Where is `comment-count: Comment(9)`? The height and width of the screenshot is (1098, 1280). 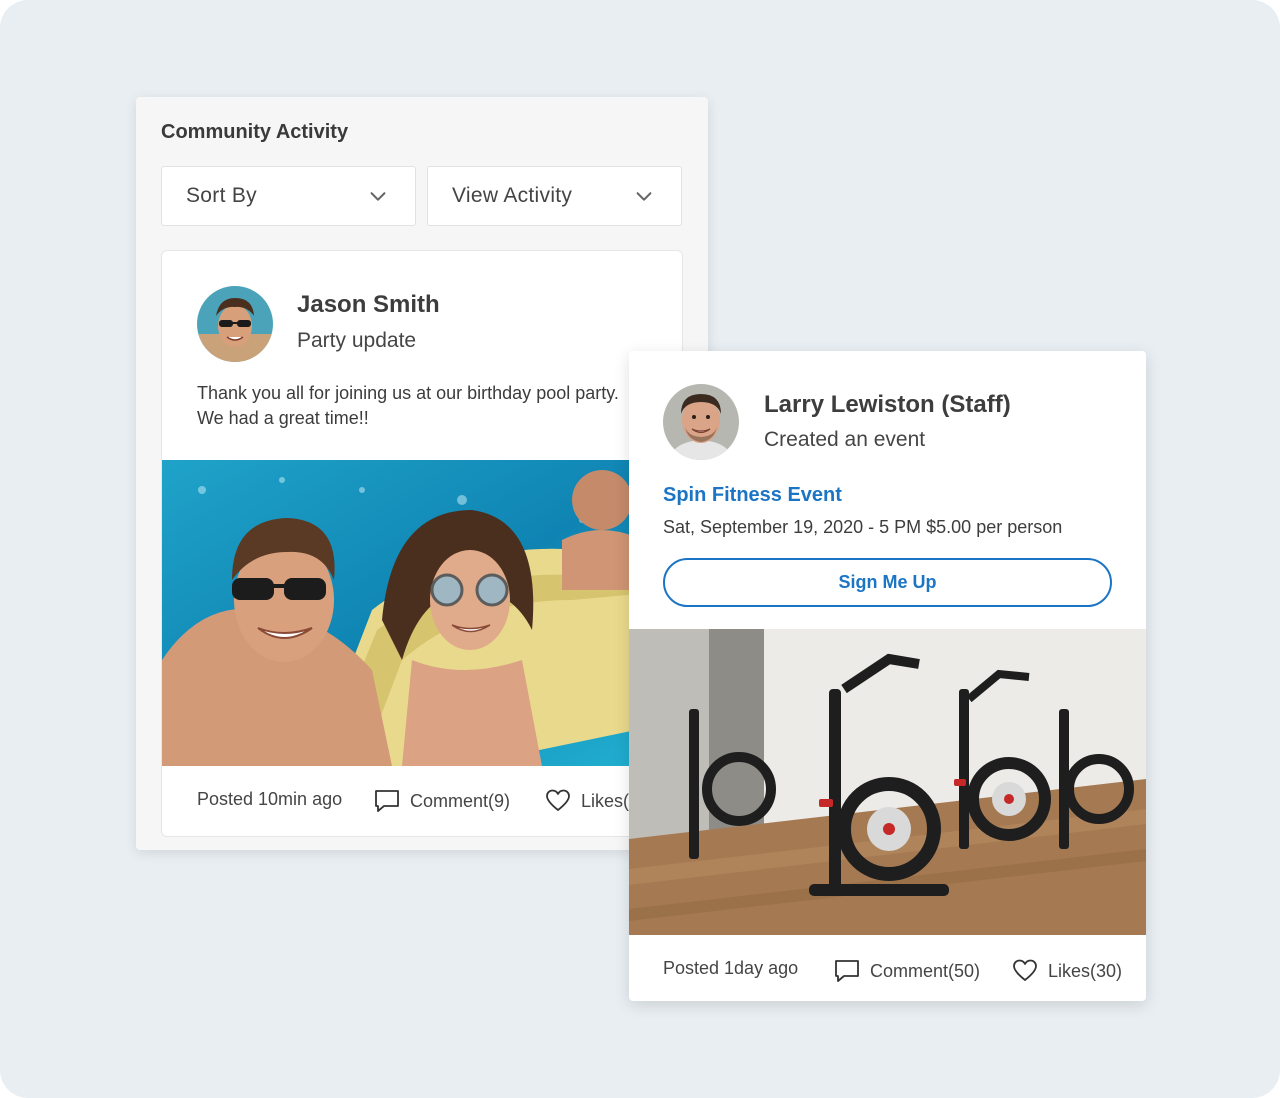
comment-count: Comment(9) is located at coordinates (460, 800).